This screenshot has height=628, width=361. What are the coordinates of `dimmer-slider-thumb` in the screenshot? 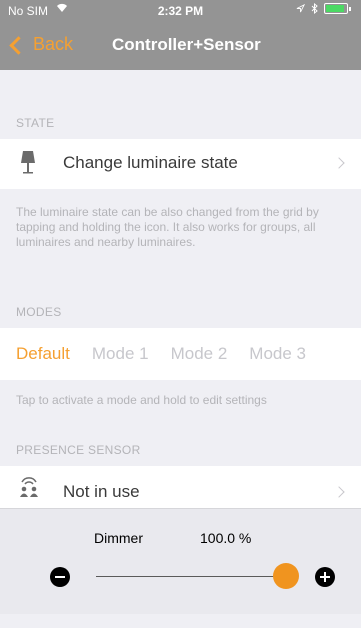 It's located at (286, 576).